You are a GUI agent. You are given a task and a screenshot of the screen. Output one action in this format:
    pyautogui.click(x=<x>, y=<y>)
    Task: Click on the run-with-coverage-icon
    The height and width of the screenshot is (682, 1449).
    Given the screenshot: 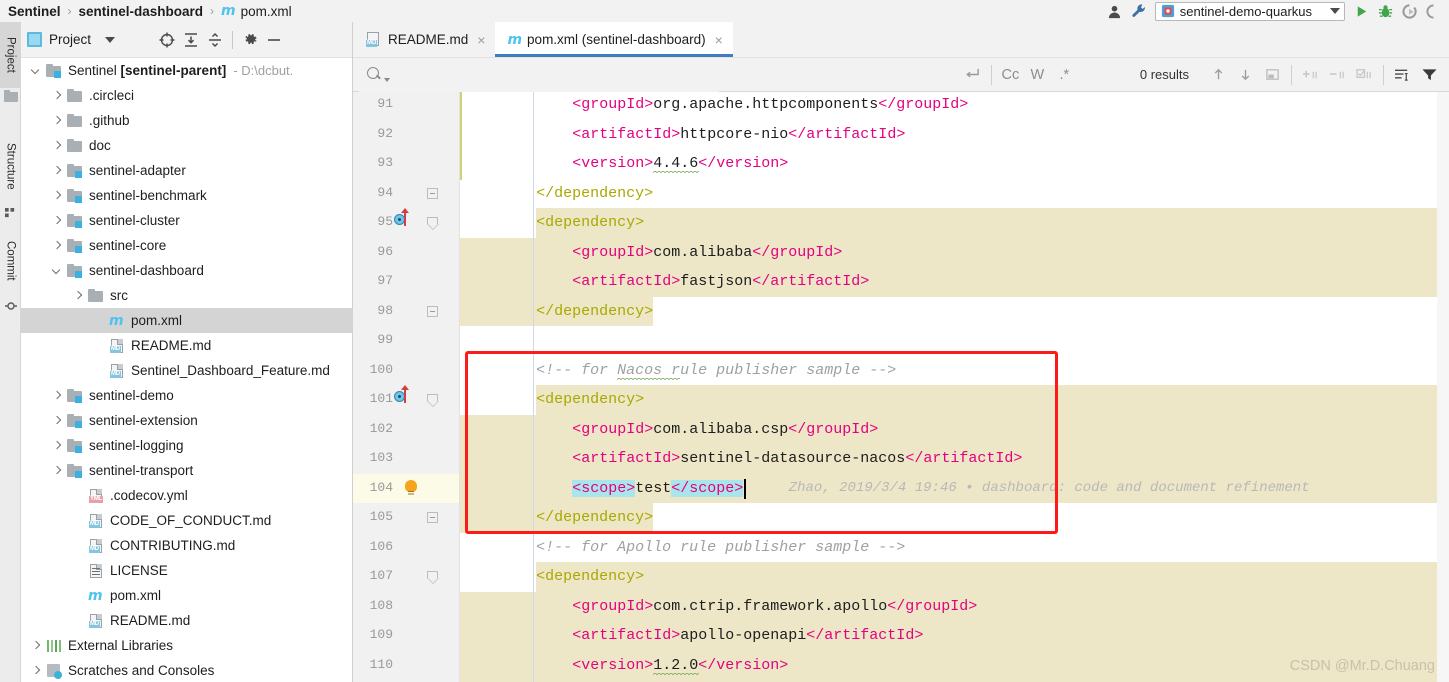 What is the action you would take?
    pyautogui.click(x=1409, y=11)
    